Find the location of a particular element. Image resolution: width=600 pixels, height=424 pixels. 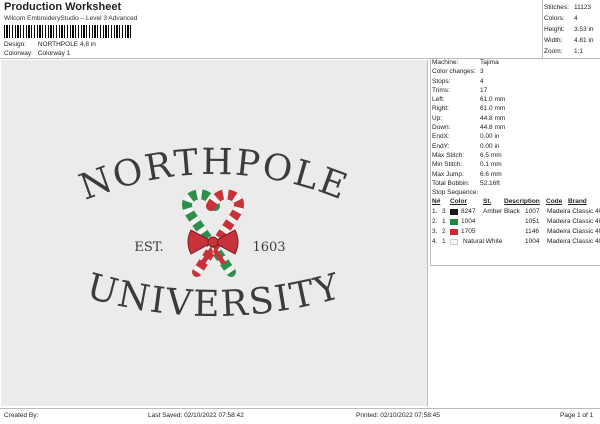

design-row: Design: NORTHPOLE 4,8 in is located at coordinates (50, 44).